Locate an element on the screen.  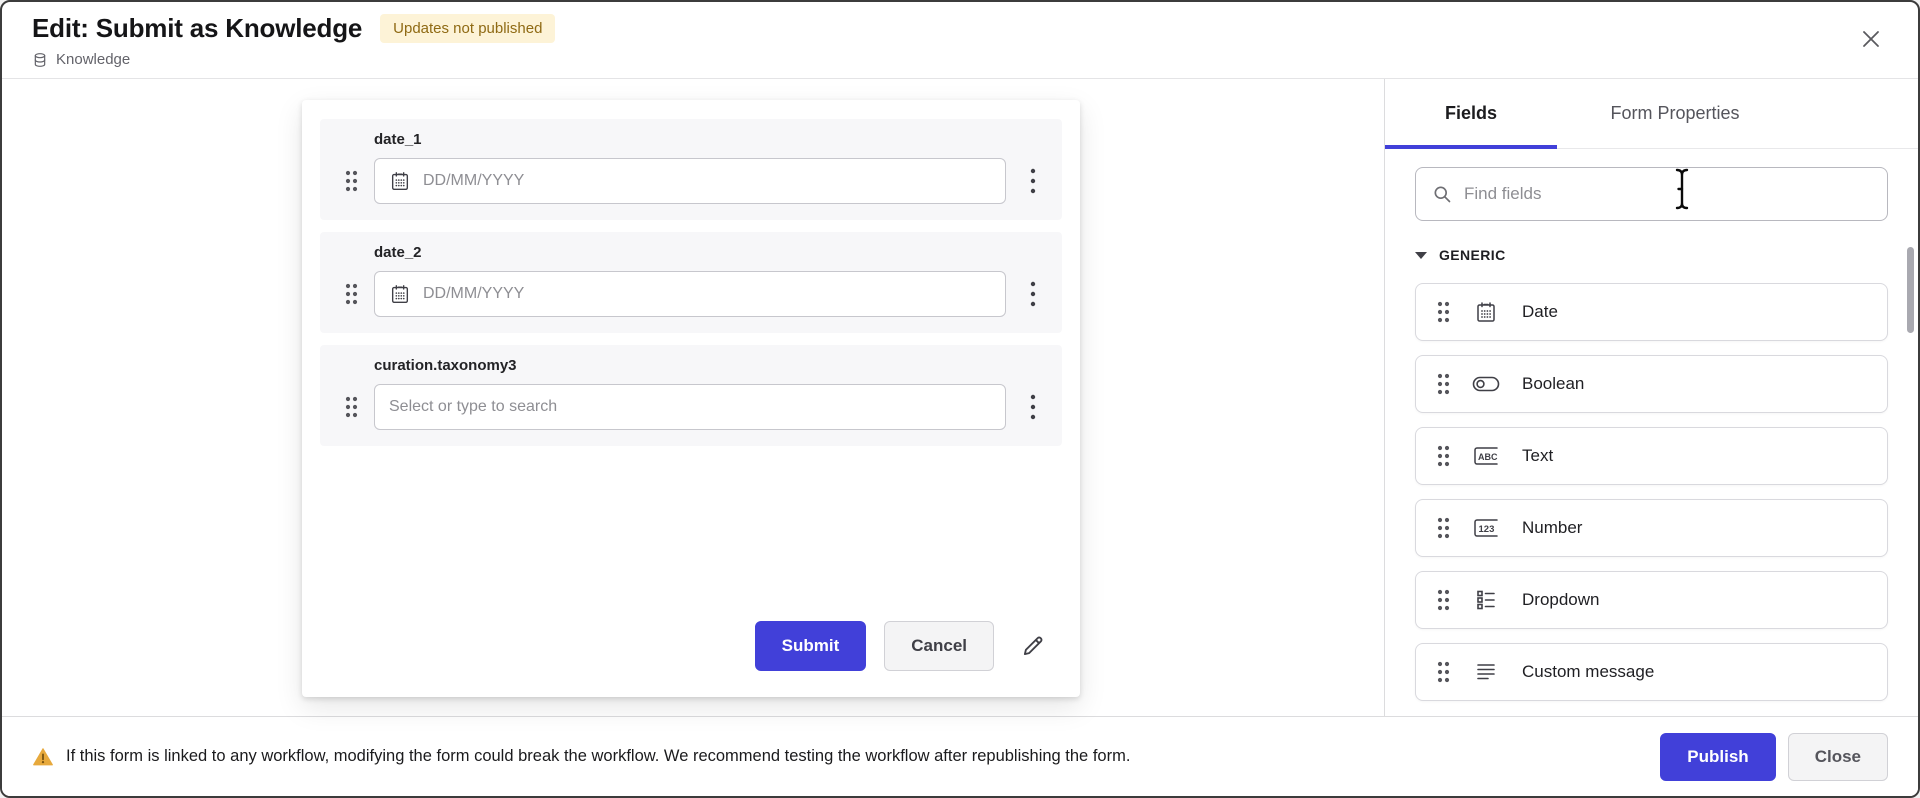
search-box is located at coordinates (1651, 194).